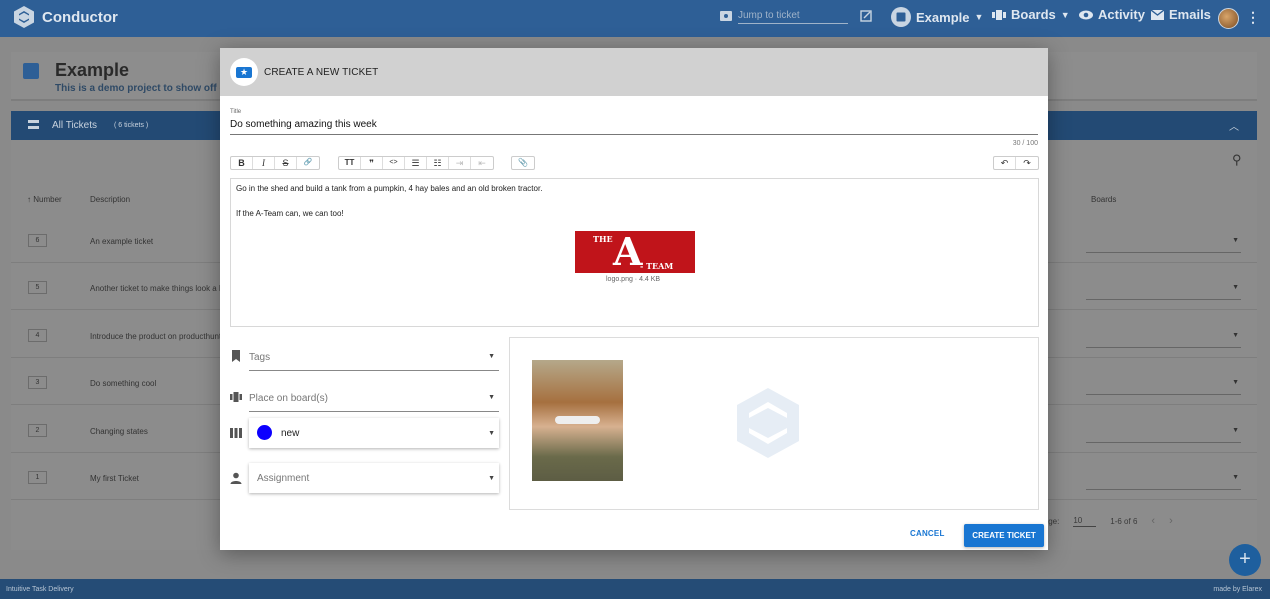 The width and height of the screenshot is (1270, 599). I want to click on block-group: TT ❞ <> ☰ ☷ ⇥ ⇤, so click(416, 163).